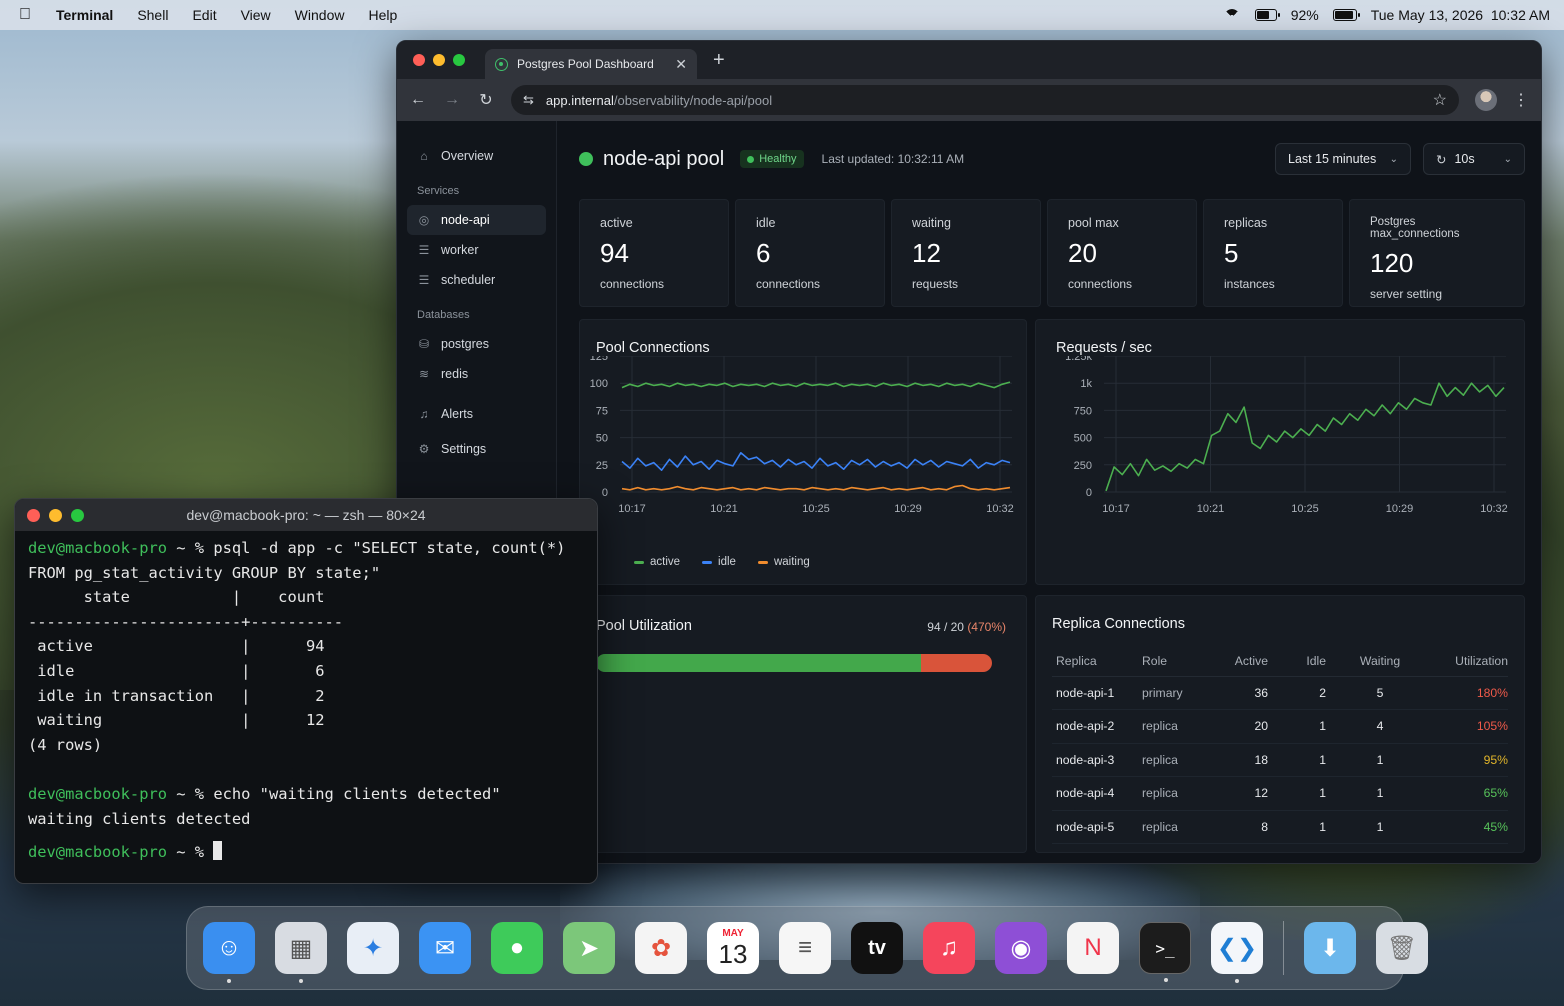 The image size is (1564, 1006). What do you see at coordinates (1415, 228) in the screenshot?
I see `stat-label: Postgres max_connections` at bounding box center [1415, 228].